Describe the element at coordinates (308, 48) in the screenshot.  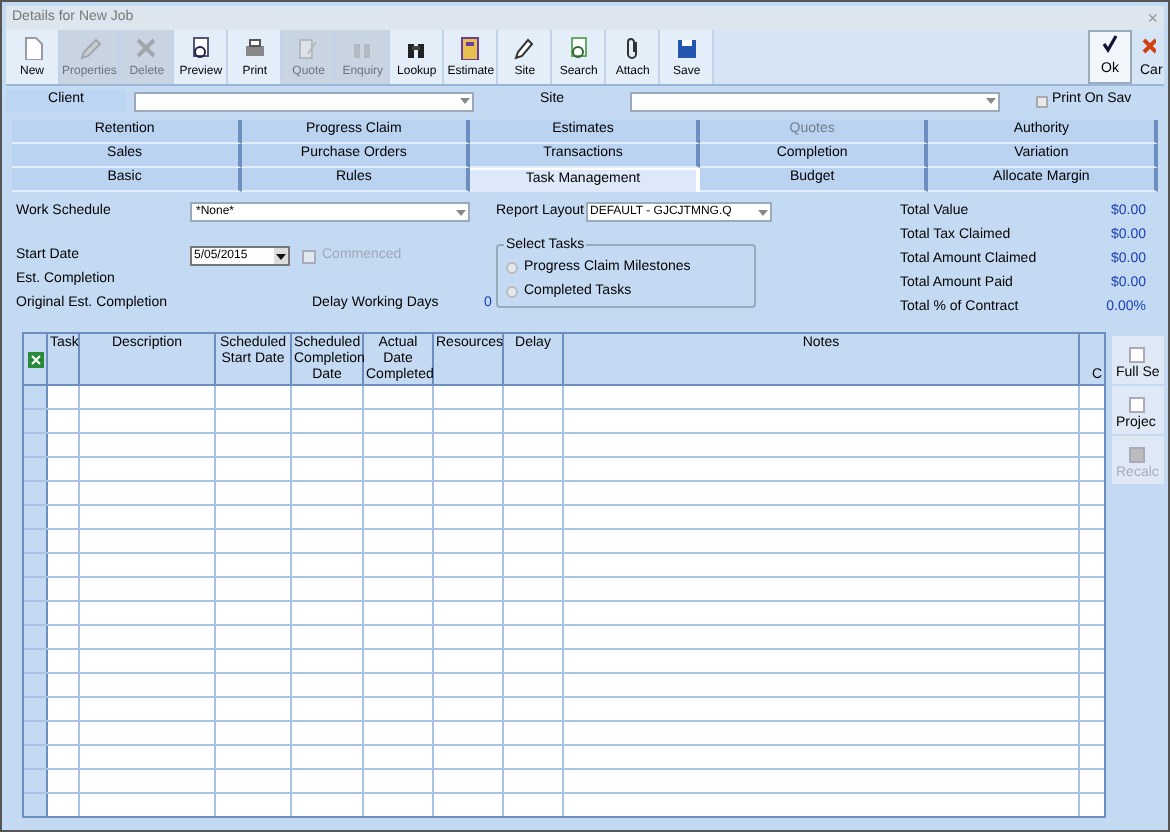
I see `page-pencil-icon` at that location.